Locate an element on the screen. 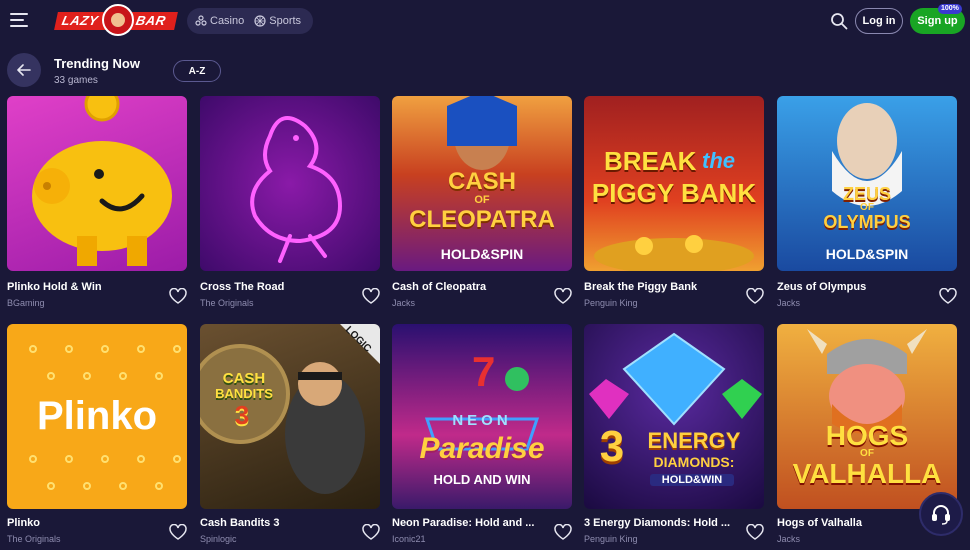 The width and height of the screenshot is (970, 550). headset-icon is located at coordinates (941, 515).